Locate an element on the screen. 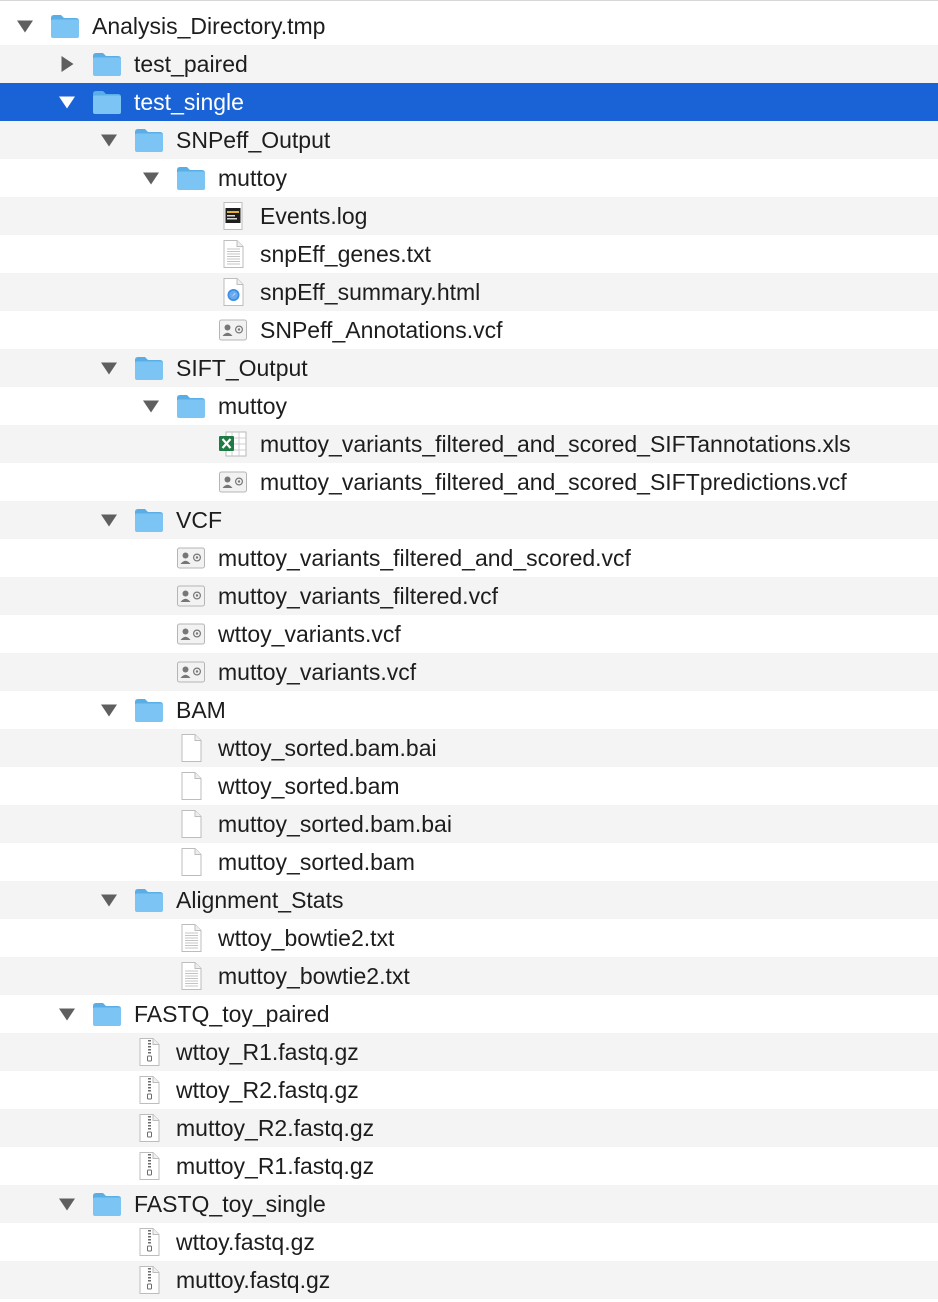 This screenshot has width=938, height=1302. folder-row: VCF is located at coordinates (469, 520).